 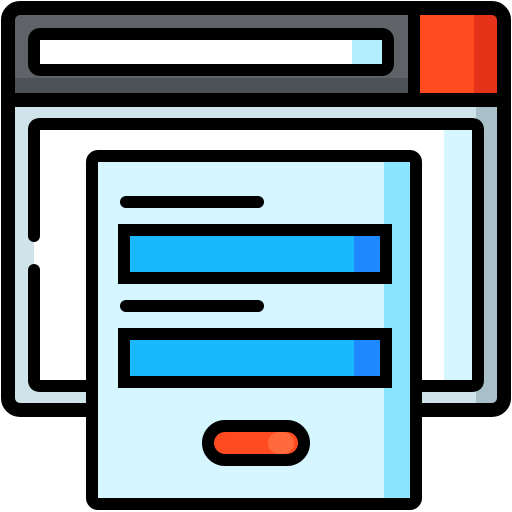 What do you see at coordinates (281, 443) in the screenshot?
I see `submit-button-highlight` at bounding box center [281, 443].